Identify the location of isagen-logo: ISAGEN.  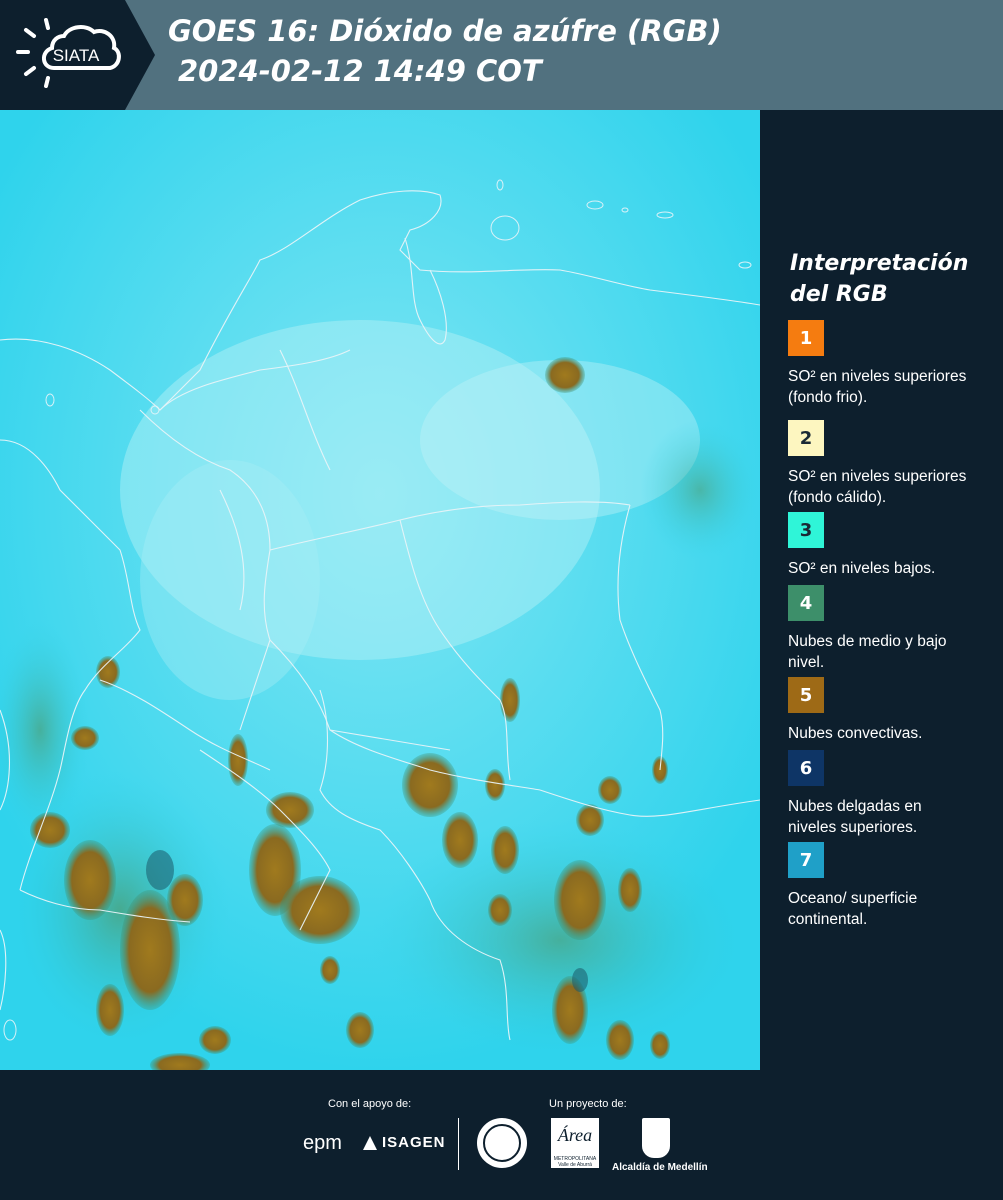
(404, 1142).